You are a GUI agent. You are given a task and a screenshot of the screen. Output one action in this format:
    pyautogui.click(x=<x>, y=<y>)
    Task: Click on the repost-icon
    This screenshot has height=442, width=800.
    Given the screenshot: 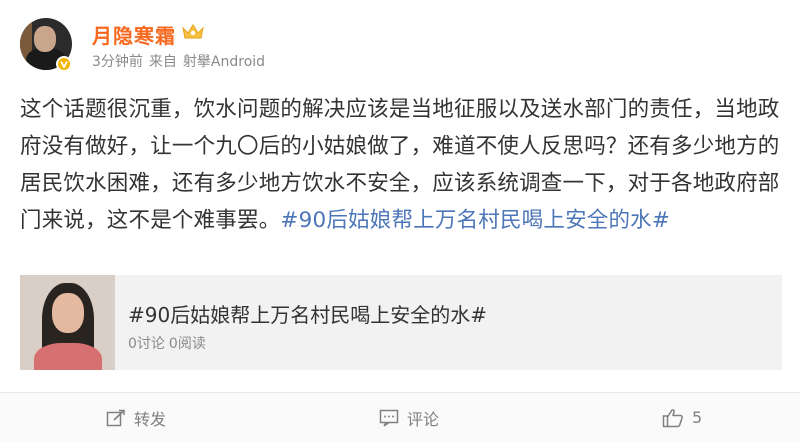 What is the action you would take?
    pyautogui.click(x=115, y=417)
    